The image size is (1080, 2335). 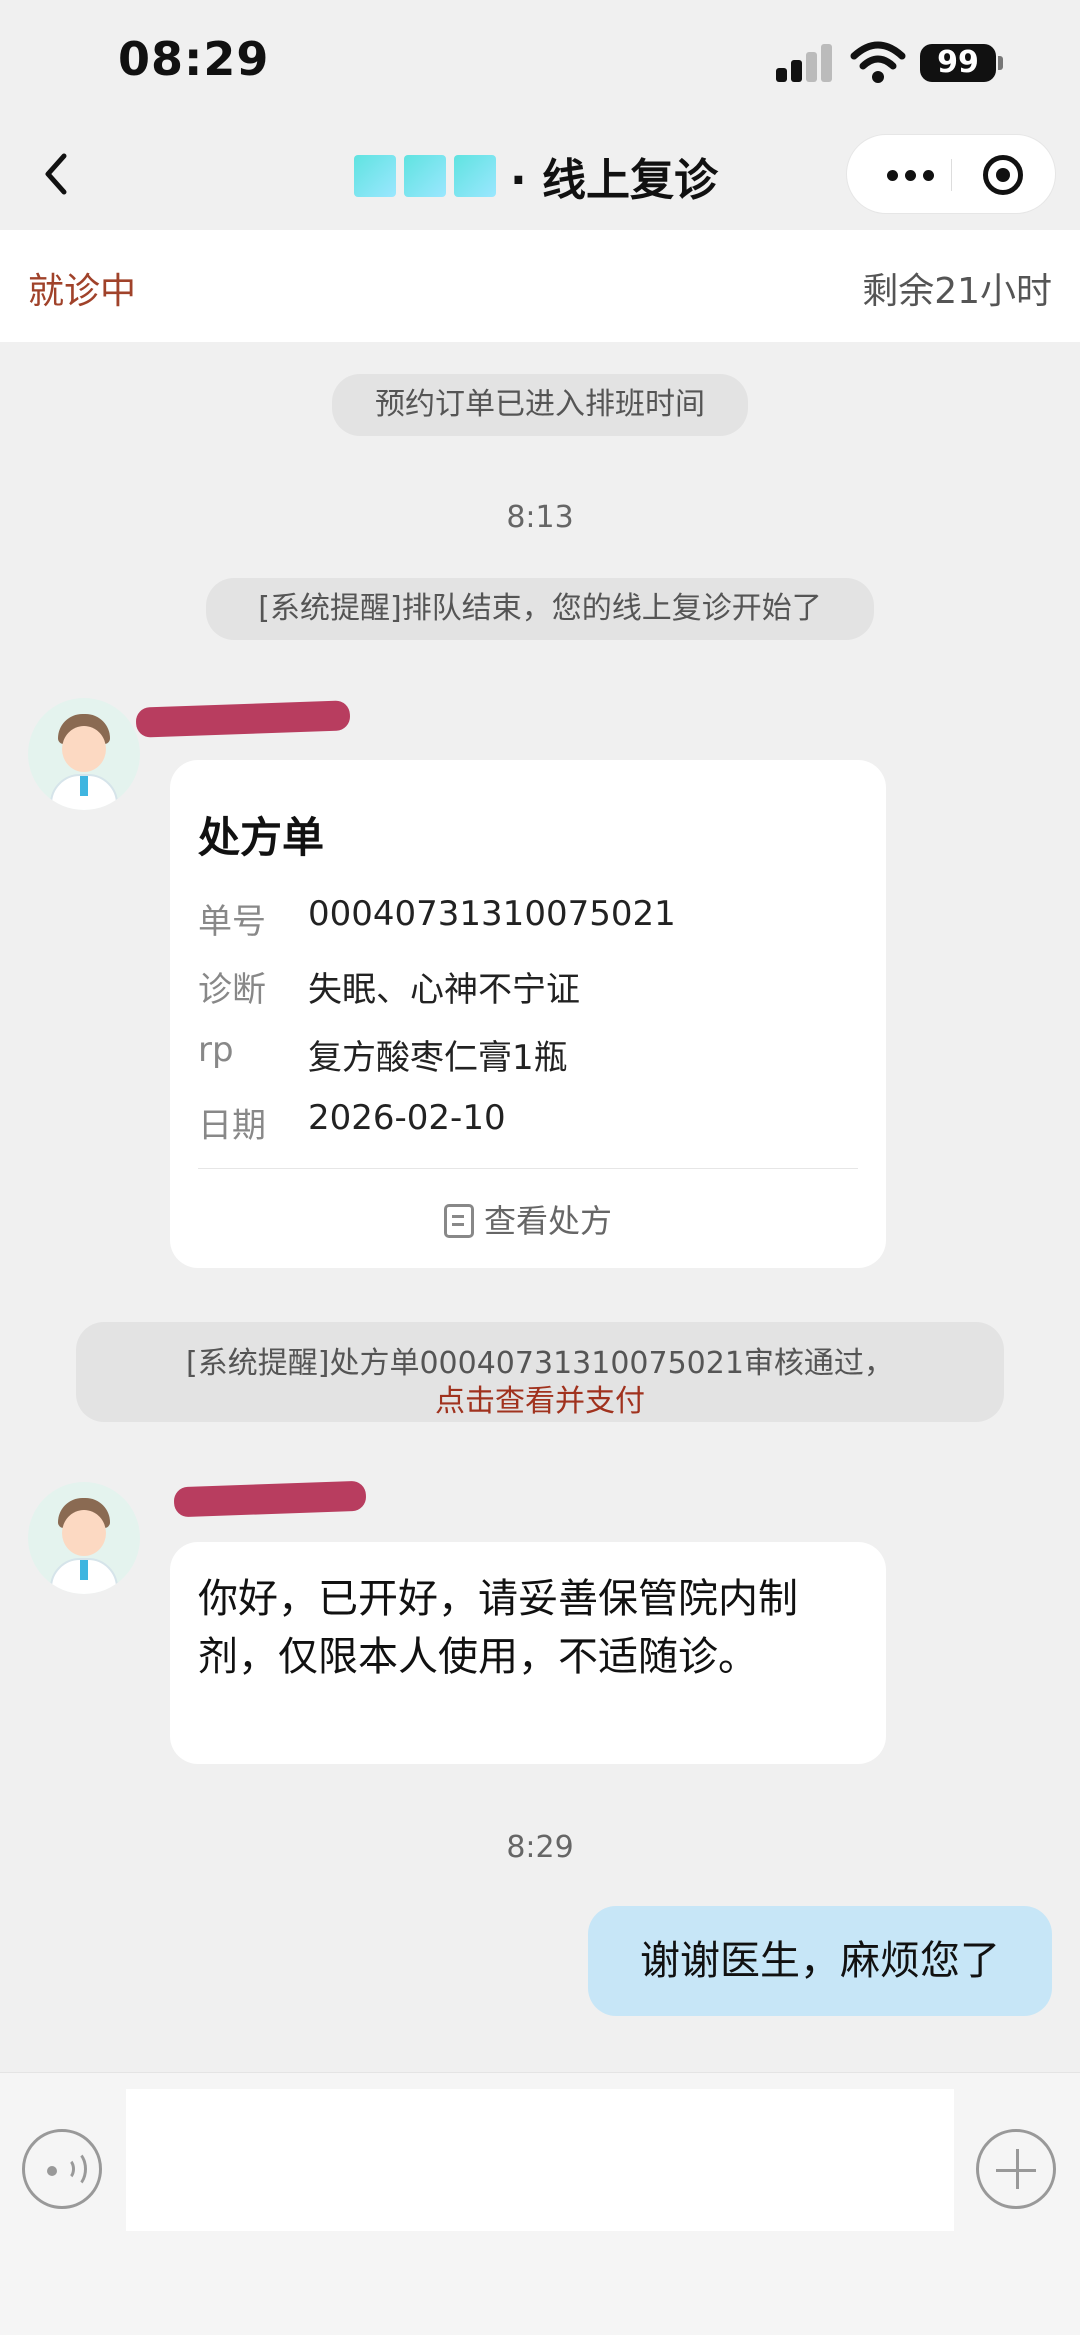 What do you see at coordinates (957, 291) in the screenshot?
I see `session-remaining-time: 剩余21小时` at bounding box center [957, 291].